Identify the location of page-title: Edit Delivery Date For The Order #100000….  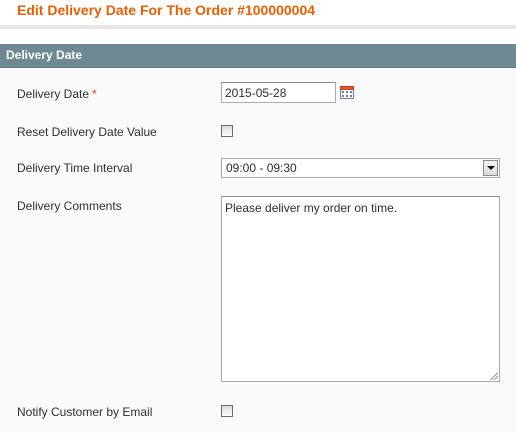
(166, 10).